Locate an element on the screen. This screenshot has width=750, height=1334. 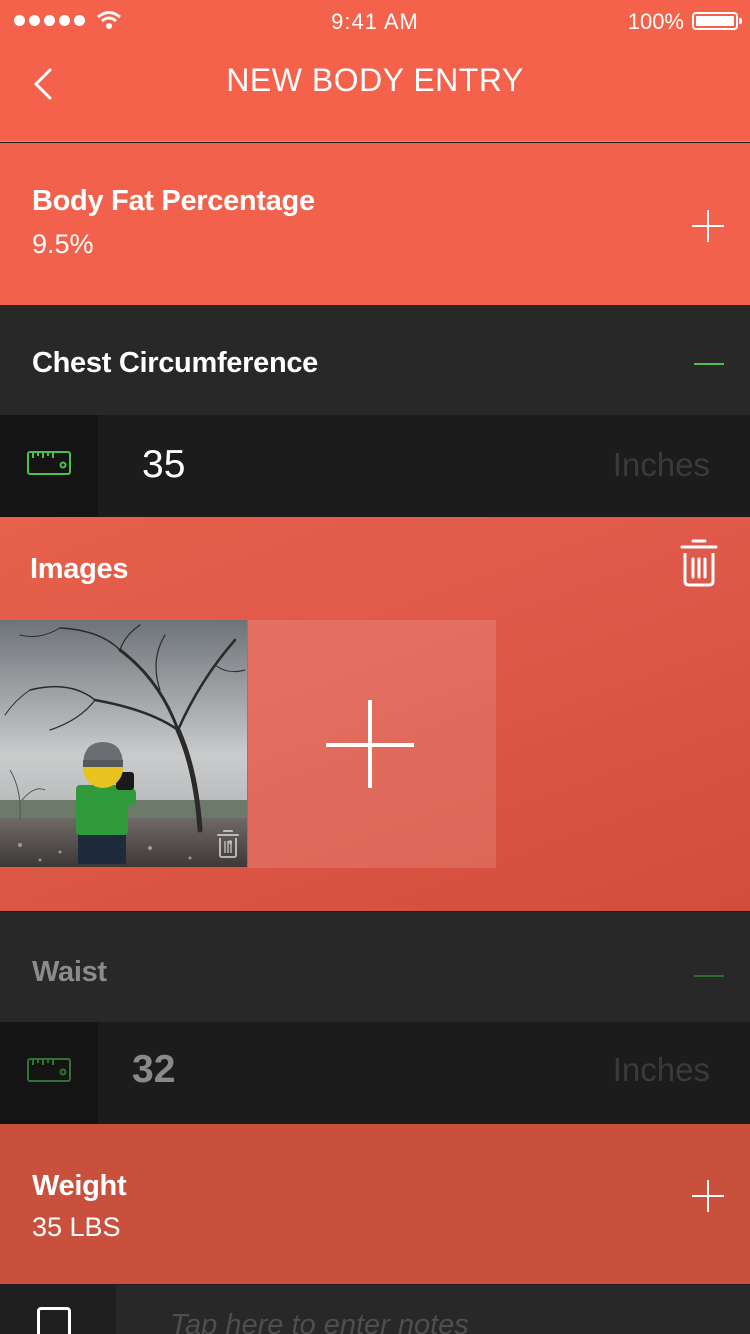
waist-ruler-cell is located at coordinates (49, 1073).